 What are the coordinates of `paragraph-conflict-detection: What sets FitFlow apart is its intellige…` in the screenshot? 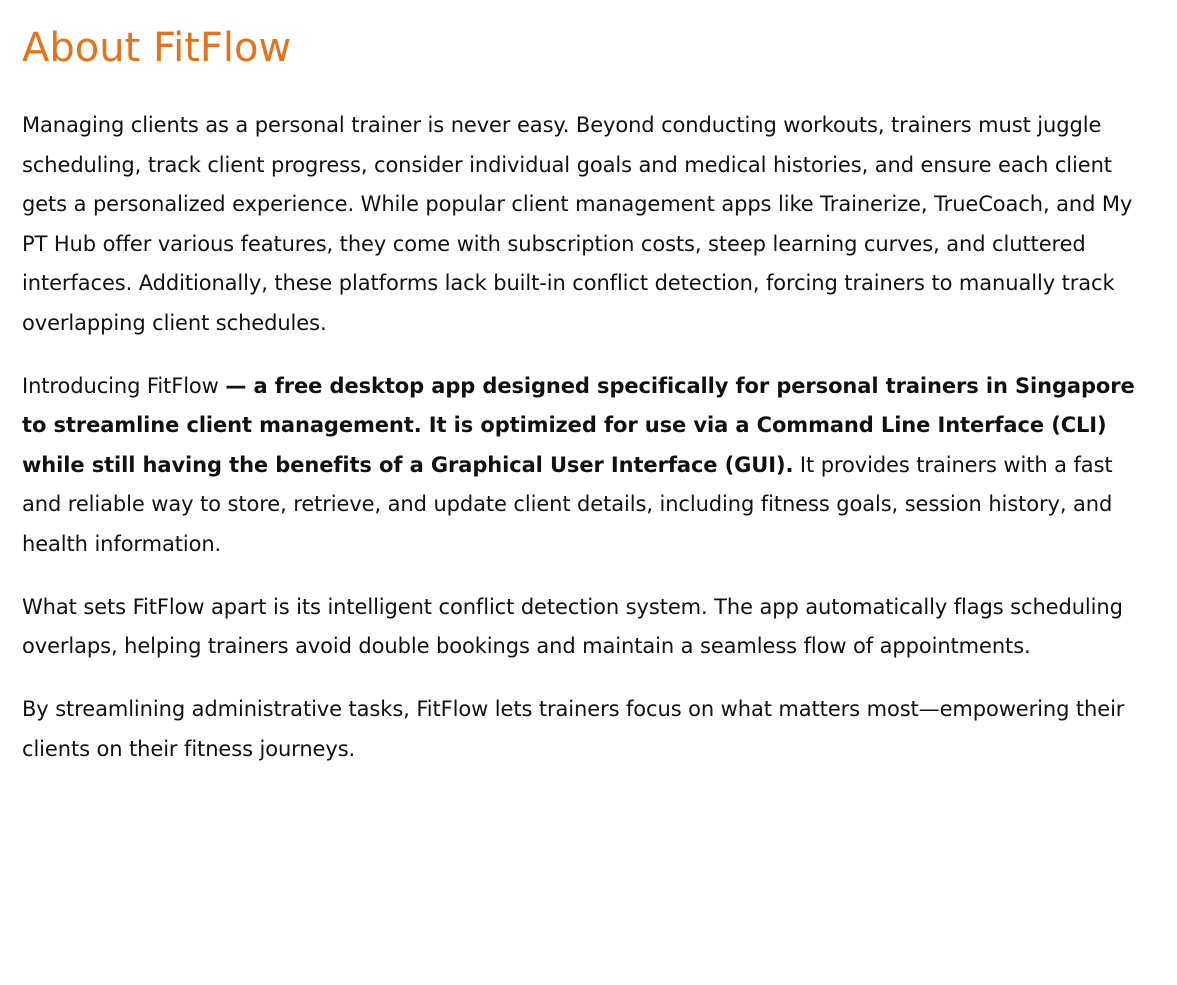 It's located at (572, 626).